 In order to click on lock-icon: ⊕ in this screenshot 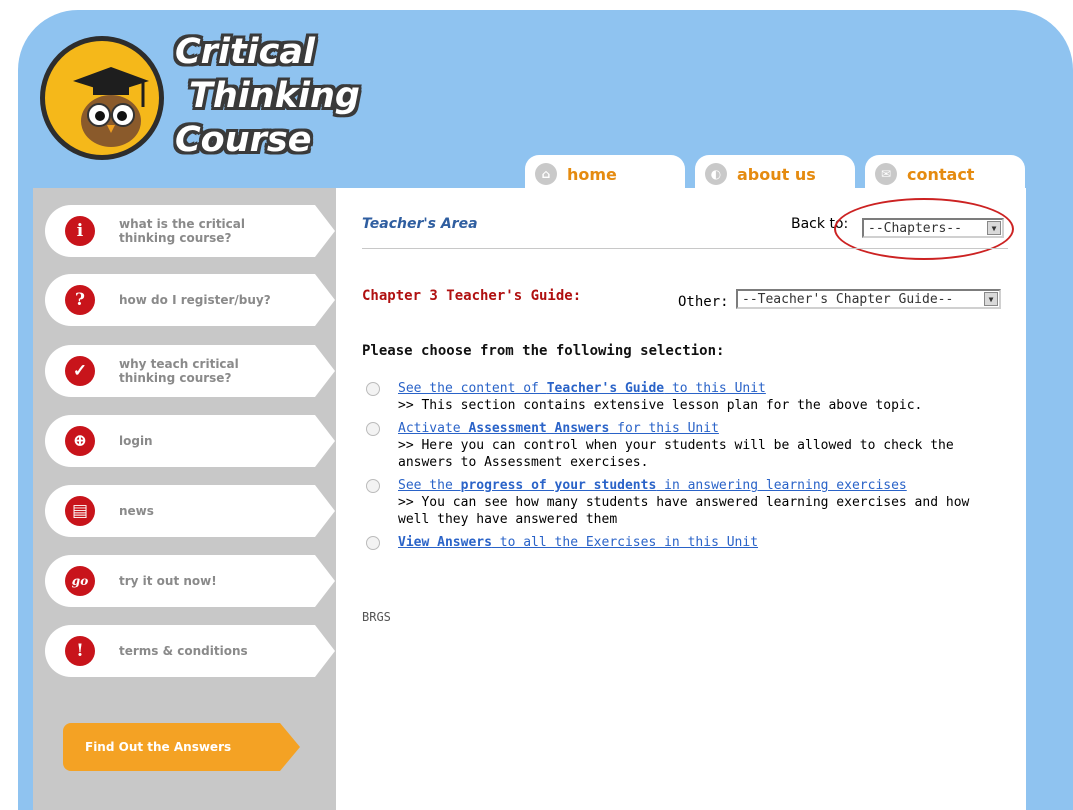, I will do `click(80, 441)`.